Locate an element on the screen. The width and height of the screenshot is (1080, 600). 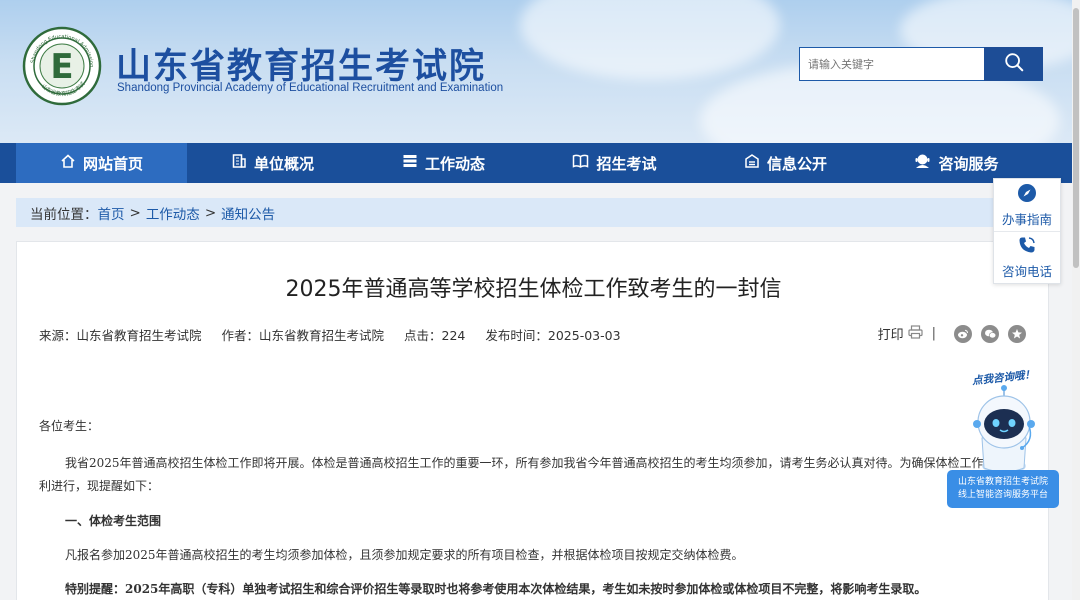
header-cloud is located at coordinates (650, 40).